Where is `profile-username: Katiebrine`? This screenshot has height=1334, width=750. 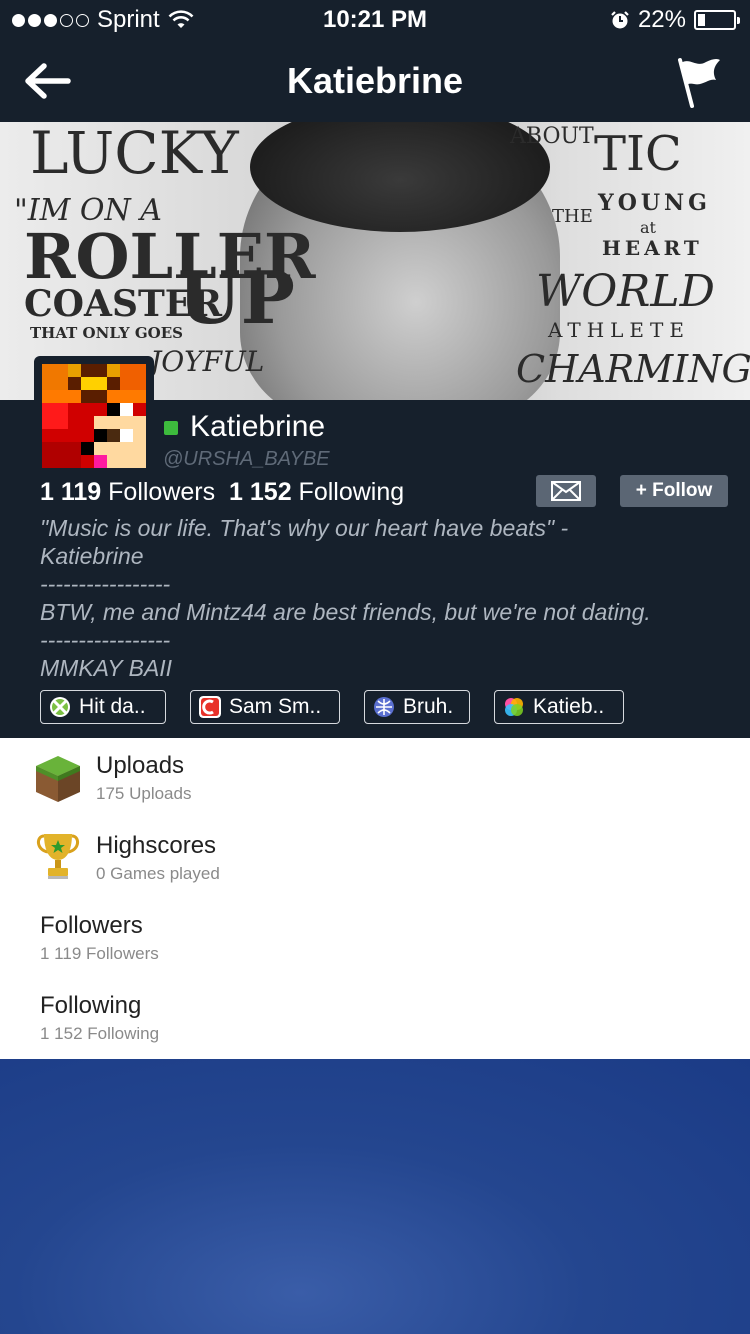 profile-username: Katiebrine is located at coordinates (258, 426).